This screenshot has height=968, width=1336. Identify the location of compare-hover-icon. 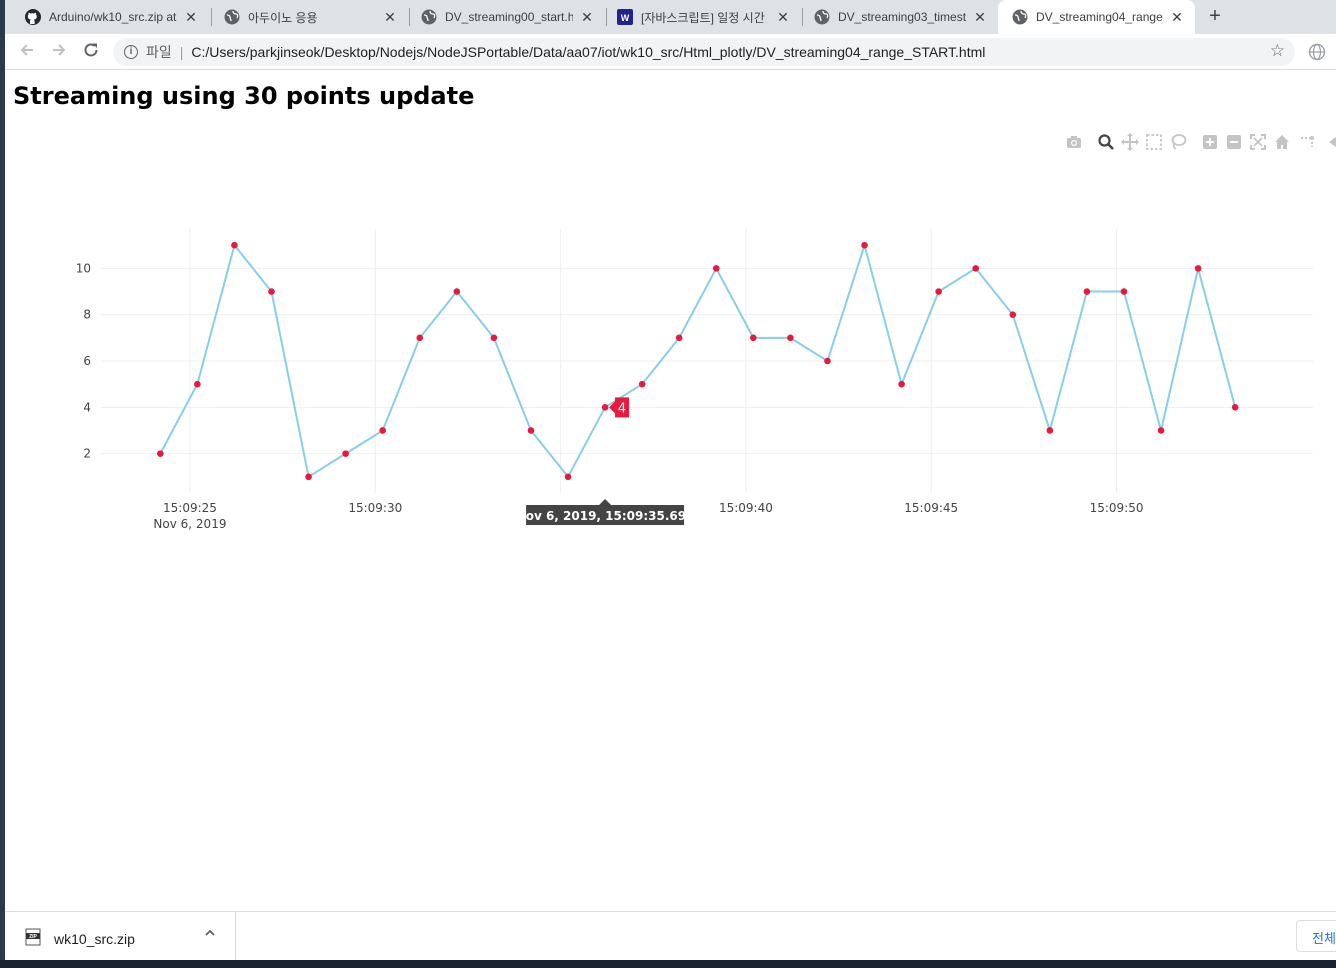
(1328, 142).